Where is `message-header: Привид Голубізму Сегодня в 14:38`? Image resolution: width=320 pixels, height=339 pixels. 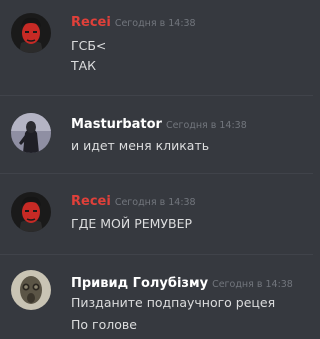 message-header: Привид Голубізму Сегодня в 14:38 is located at coordinates (182, 283).